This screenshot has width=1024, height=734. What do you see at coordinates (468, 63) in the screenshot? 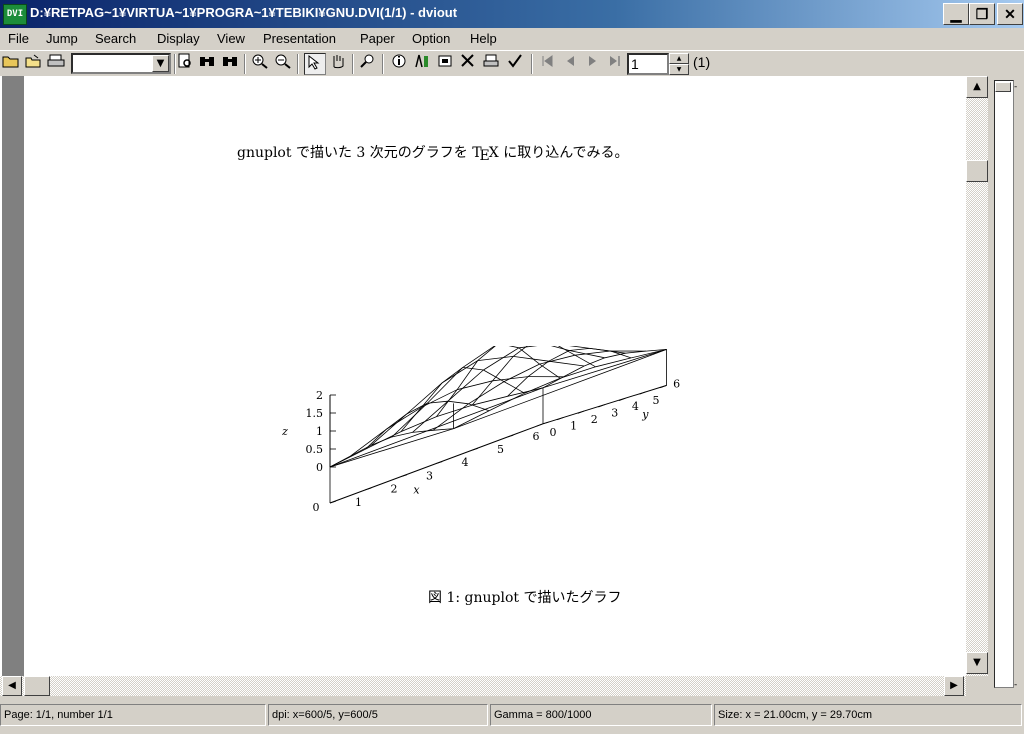
I see `tools-icon` at bounding box center [468, 63].